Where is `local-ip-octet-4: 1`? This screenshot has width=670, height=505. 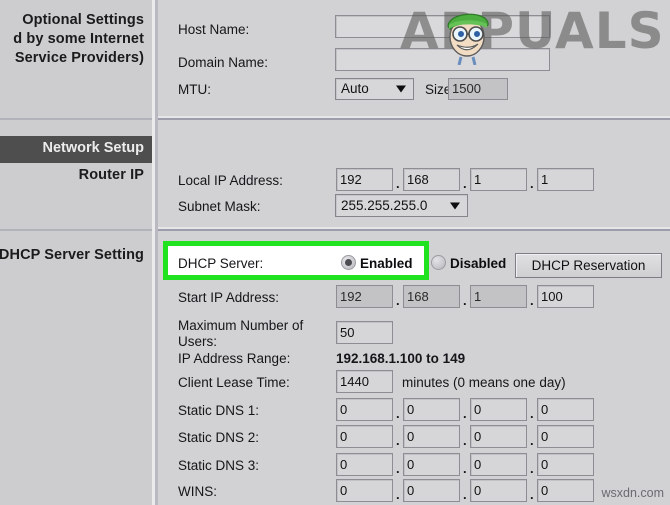
local-ip-octet-4: 1 is located at coordinates (565, 179).